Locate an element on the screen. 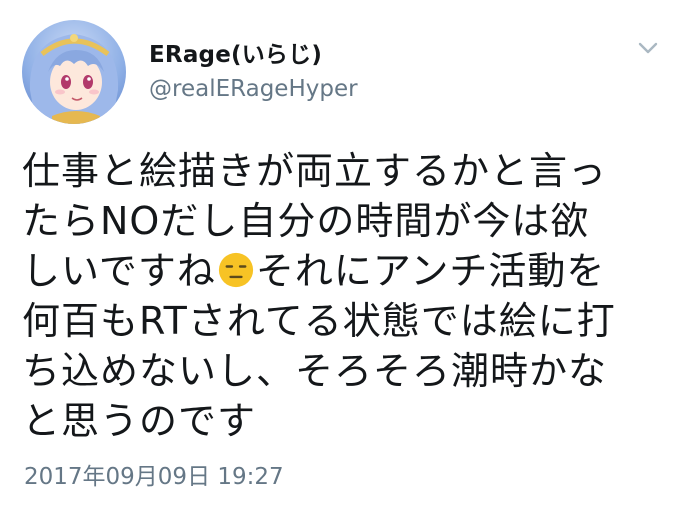 The height and width of the screenshot is (514, 680). author-display-name: ERage(いらじ) is located at coordinates (235, 52).